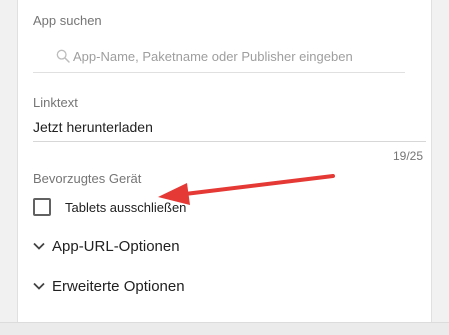  I want to click on advanced-options-expander: Erweiterte Optionen, so click(109, 286).